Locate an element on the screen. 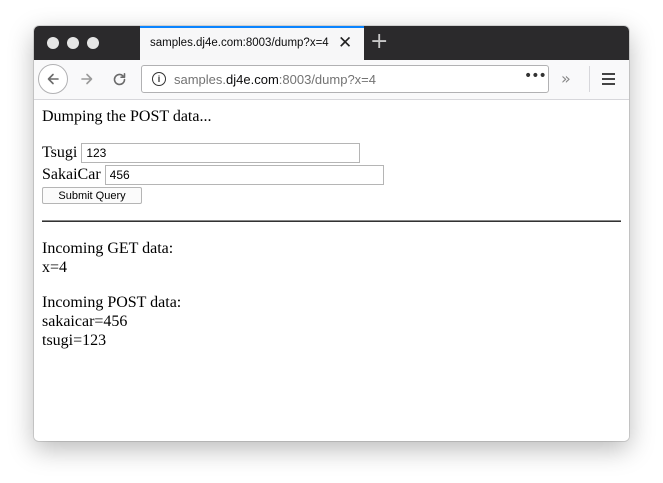 This screenshot has width=663, height=483. sakaicar-input is located at coordinates (244, 175).